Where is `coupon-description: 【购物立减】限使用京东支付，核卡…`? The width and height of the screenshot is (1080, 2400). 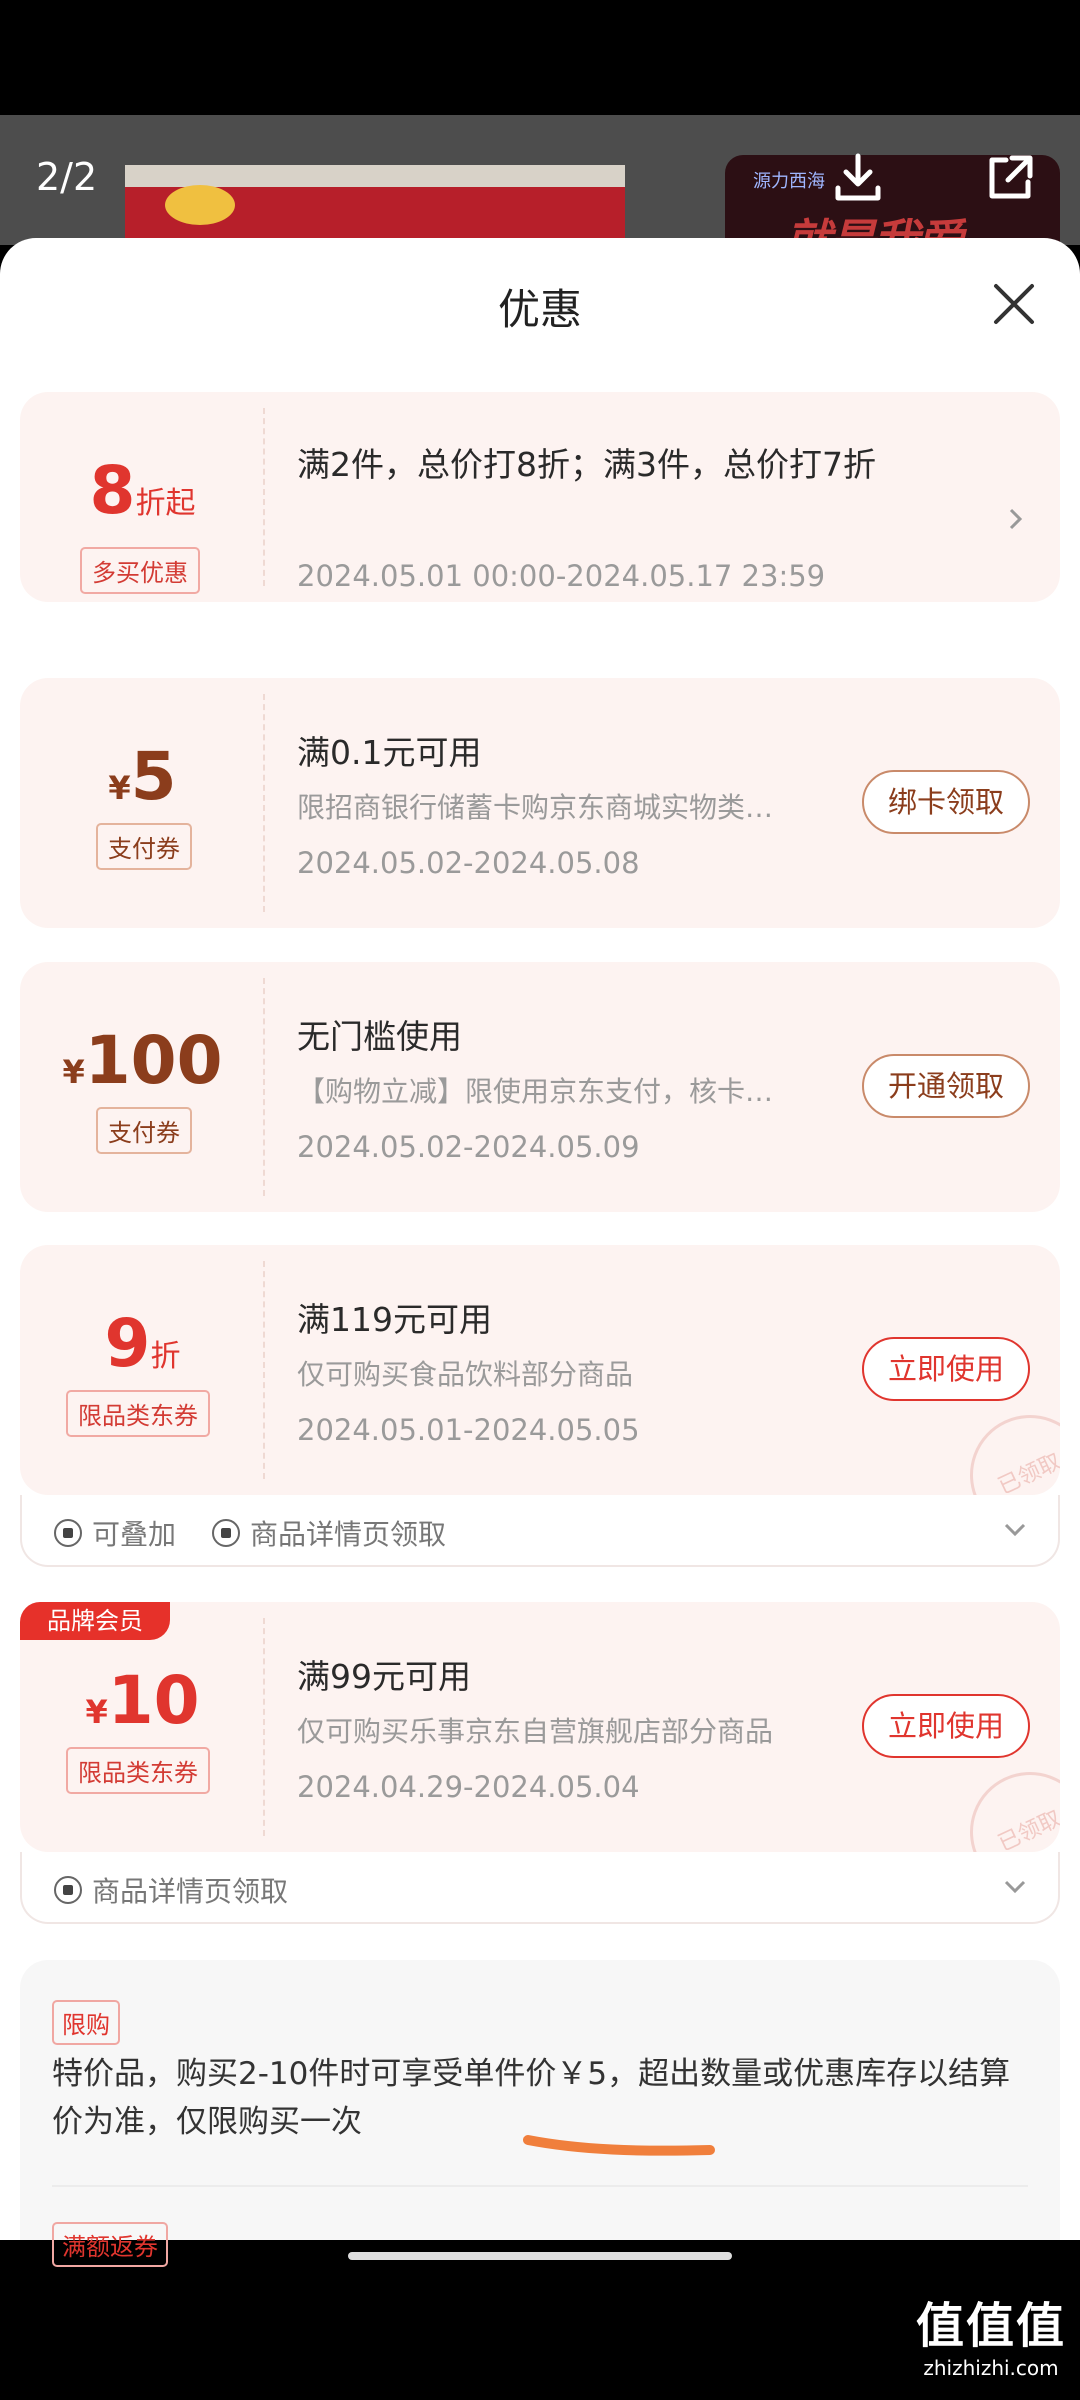
coupon-description: 【购物立减】限使用京东支付，核卡… is located at coordinates (535, 1091).